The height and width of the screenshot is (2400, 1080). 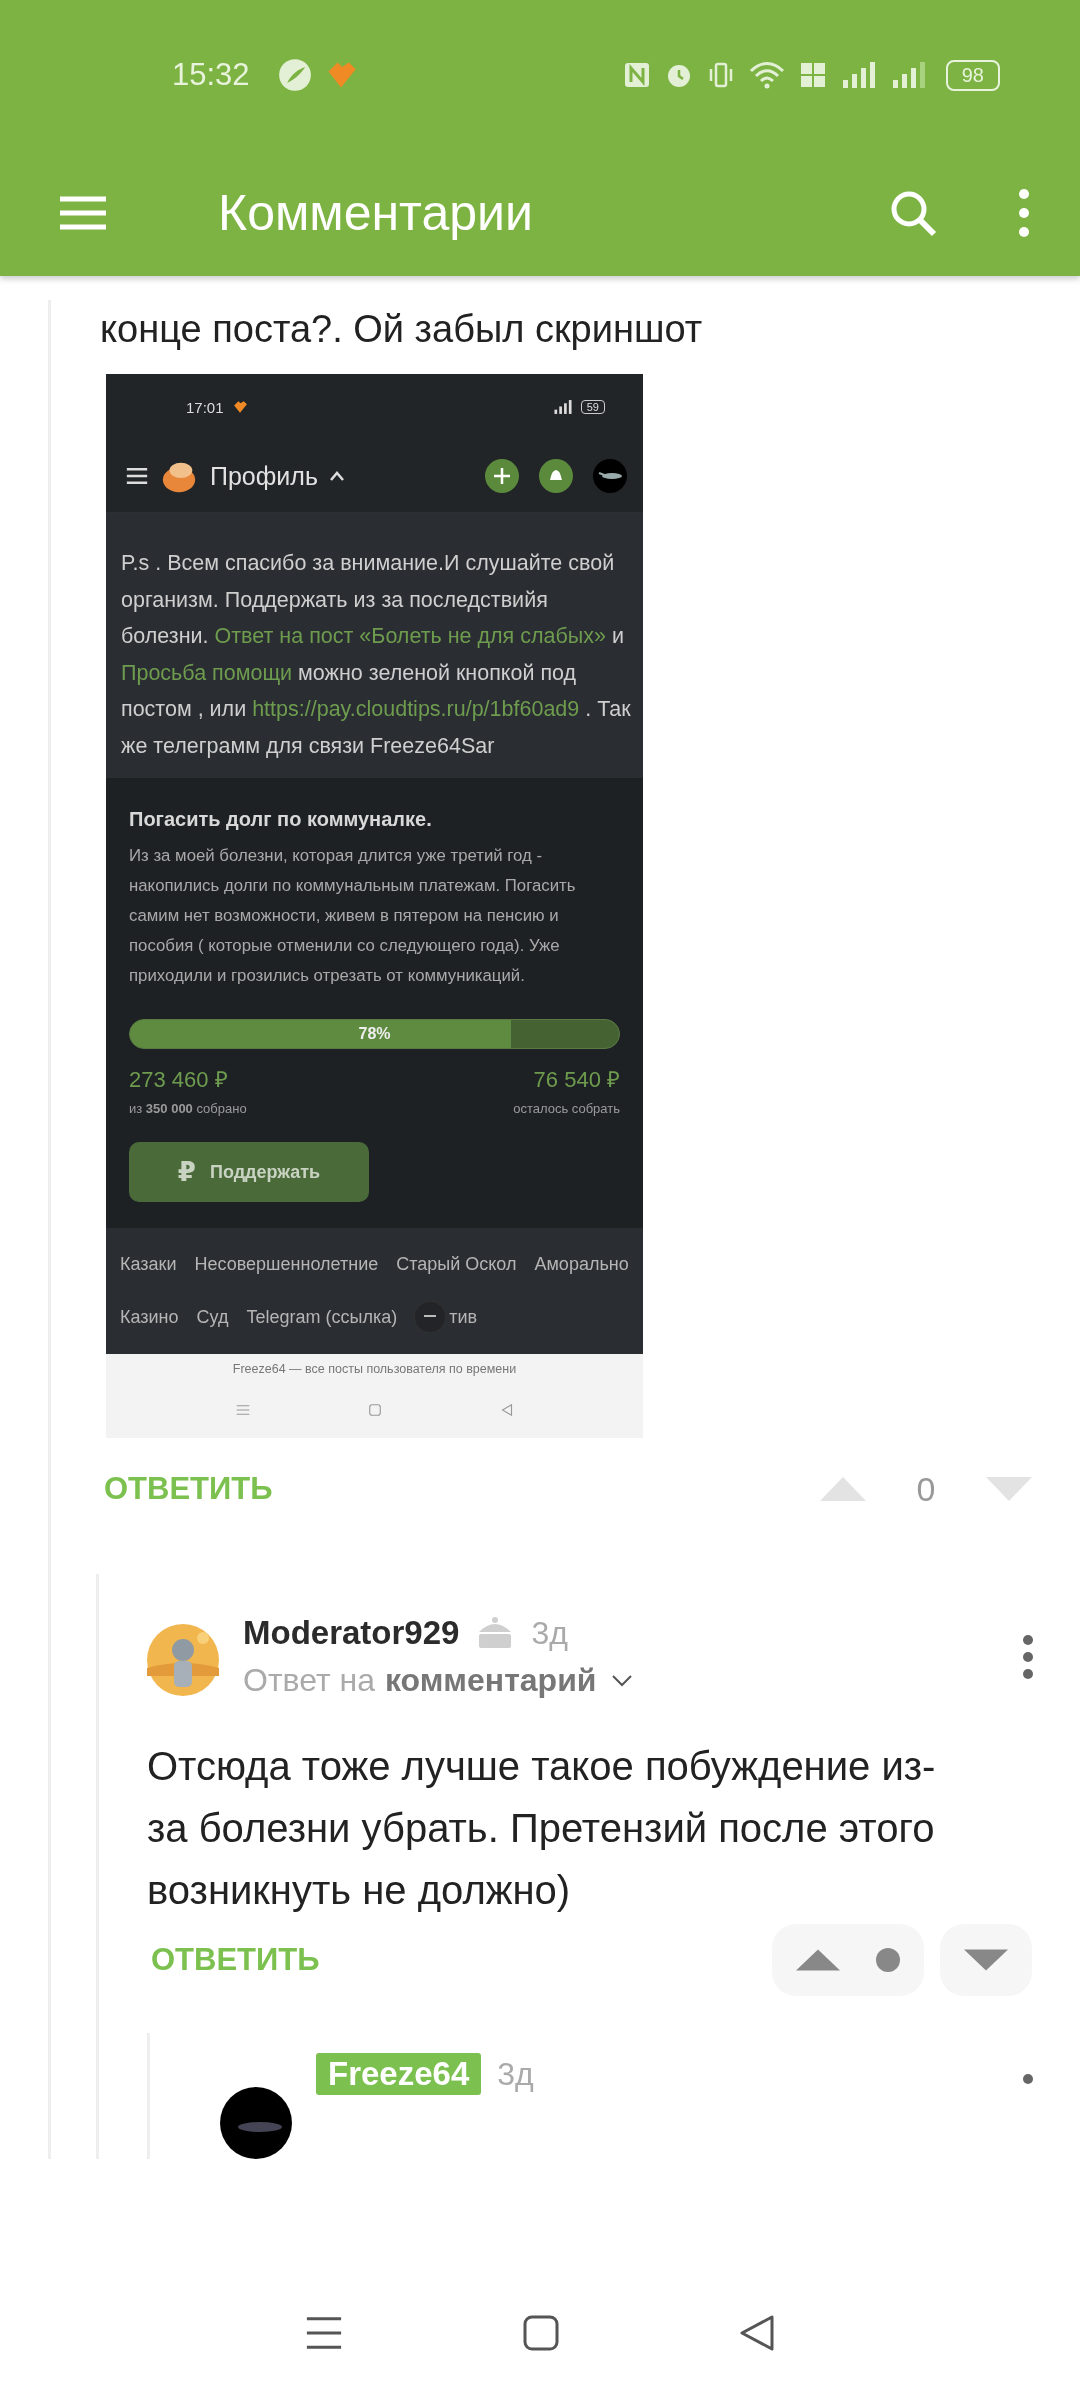 What do you see at coordinates (757, 2332) in the screenshot?
I see `back-icon` at bounding box center [757, 2332].